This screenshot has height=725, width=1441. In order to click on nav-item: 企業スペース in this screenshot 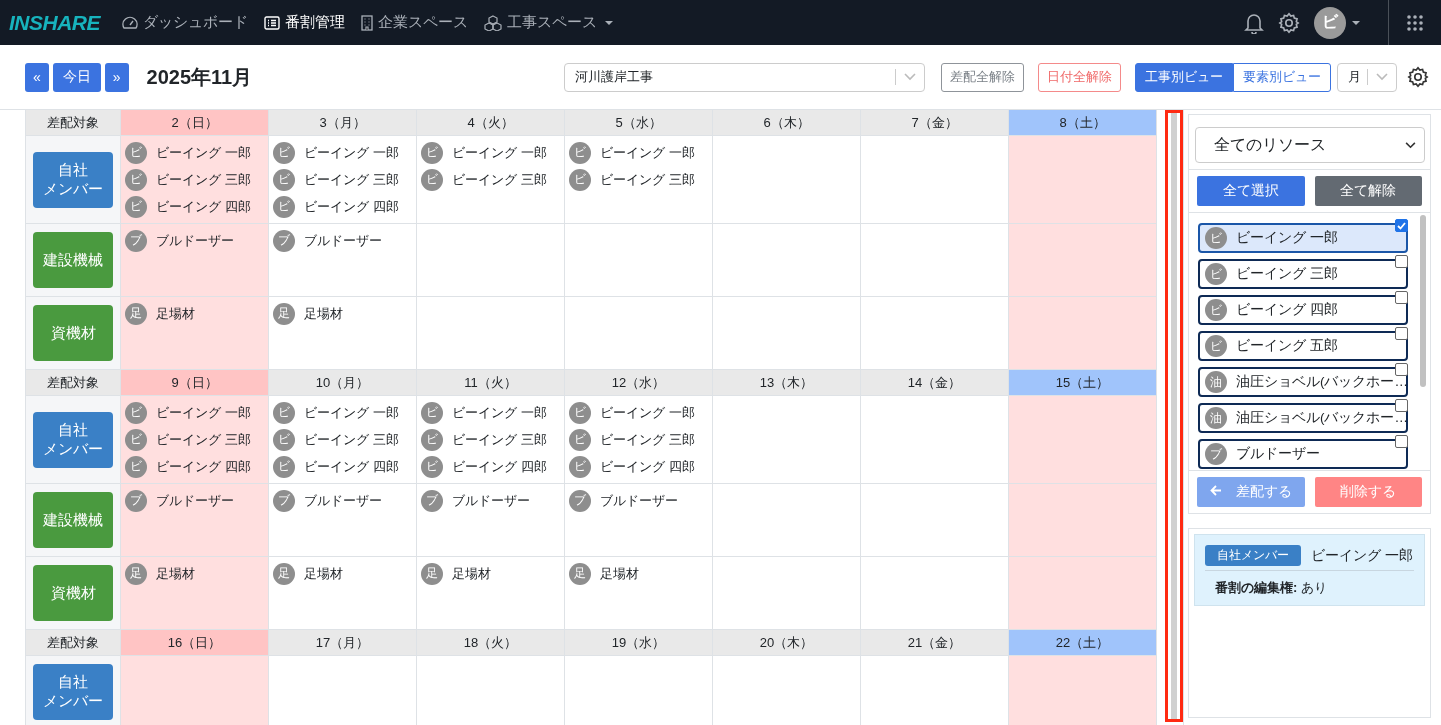, I will do `click(414, 22)`.